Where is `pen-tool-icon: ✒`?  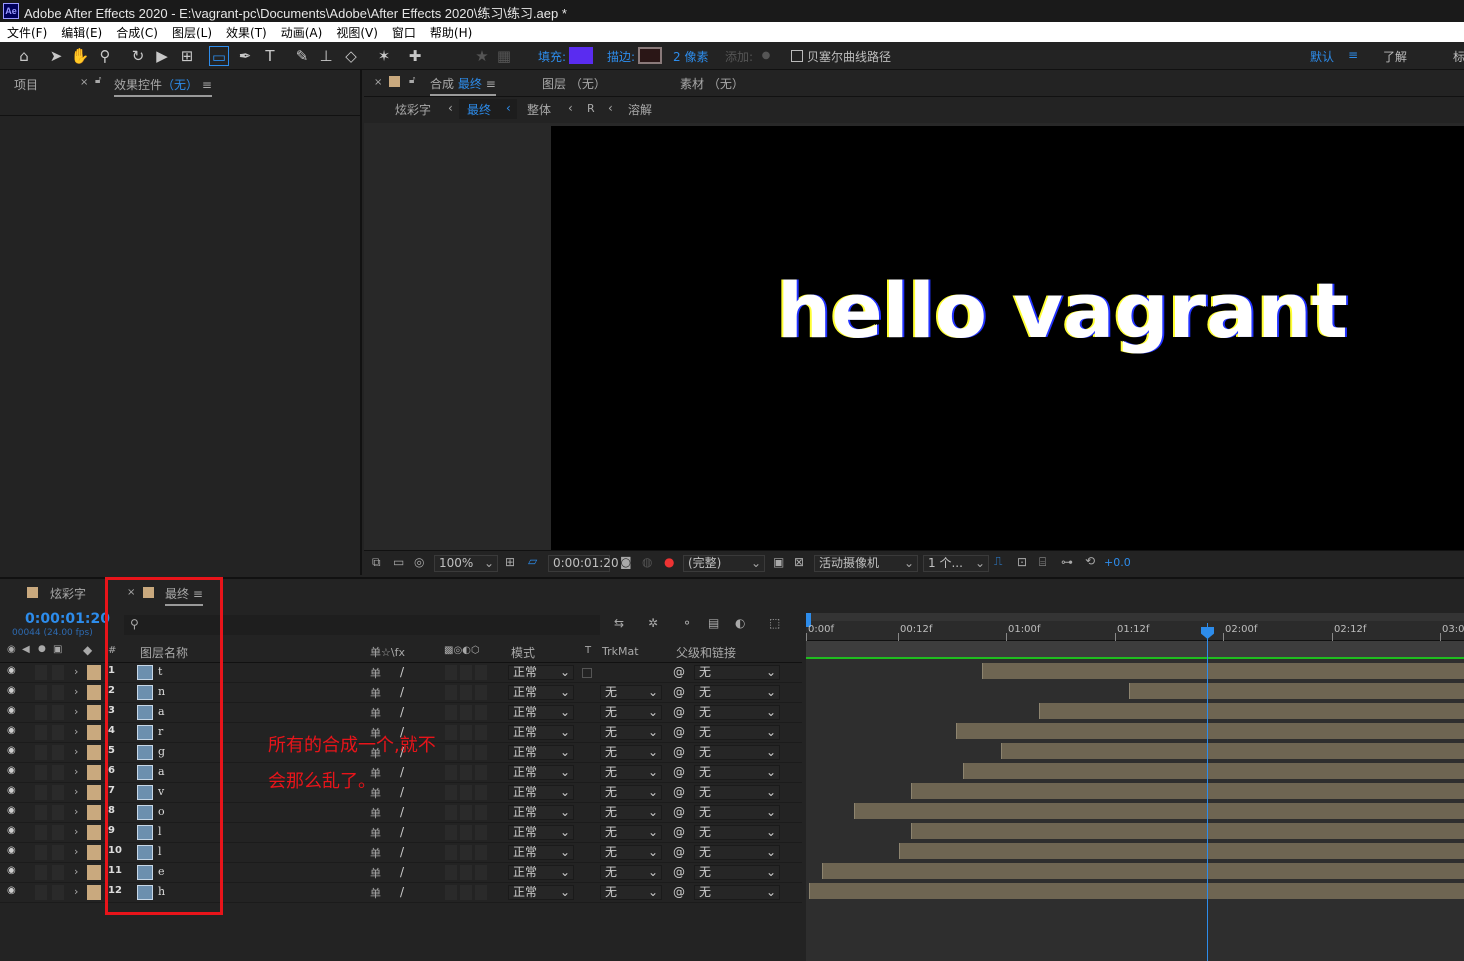
pen-tool-icon: ✒ is located at coordinates (245, 56).